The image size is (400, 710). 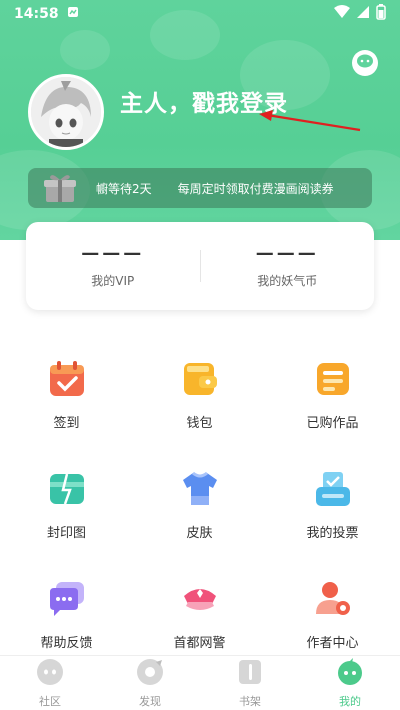 I want to click on grid-label: 帮助反馈, so click(x=66, y=643).